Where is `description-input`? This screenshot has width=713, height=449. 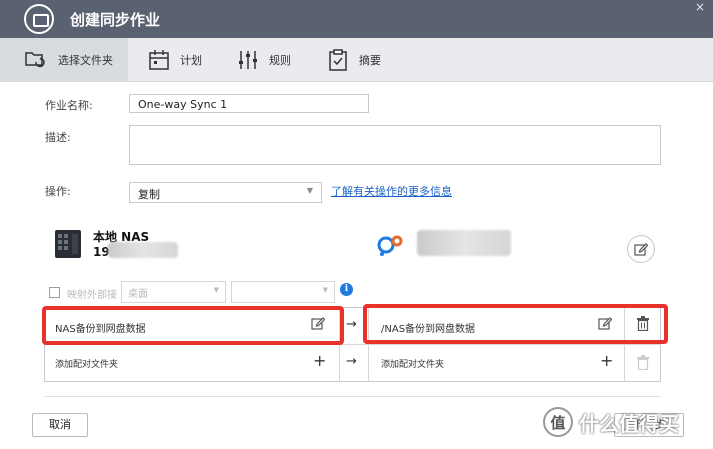 description-input is located at coordinates (395, 145).